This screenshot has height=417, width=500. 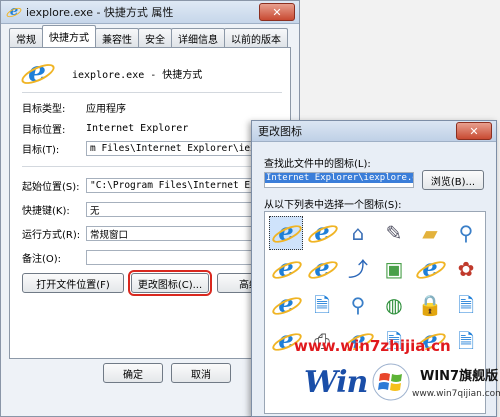 What do you see at coordinates (51, 187) in the screenshot?
I see `start-in-label: 起始位置(S):` at bounding box center [51, 187].